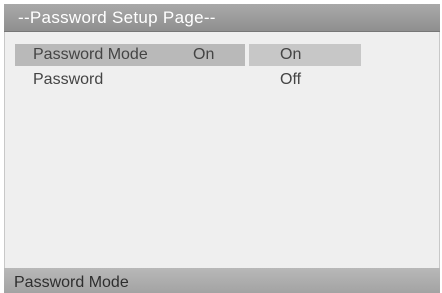  What do you see at coordinates (117, 17) in the screenshot?
I see `page-title: --Password Setup Page--` at bounding box center [117, 17].